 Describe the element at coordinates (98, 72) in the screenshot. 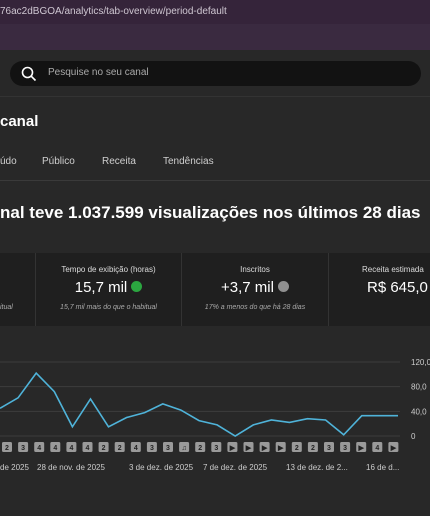

I see `search-input: Pesquise no seu canal` at that location.